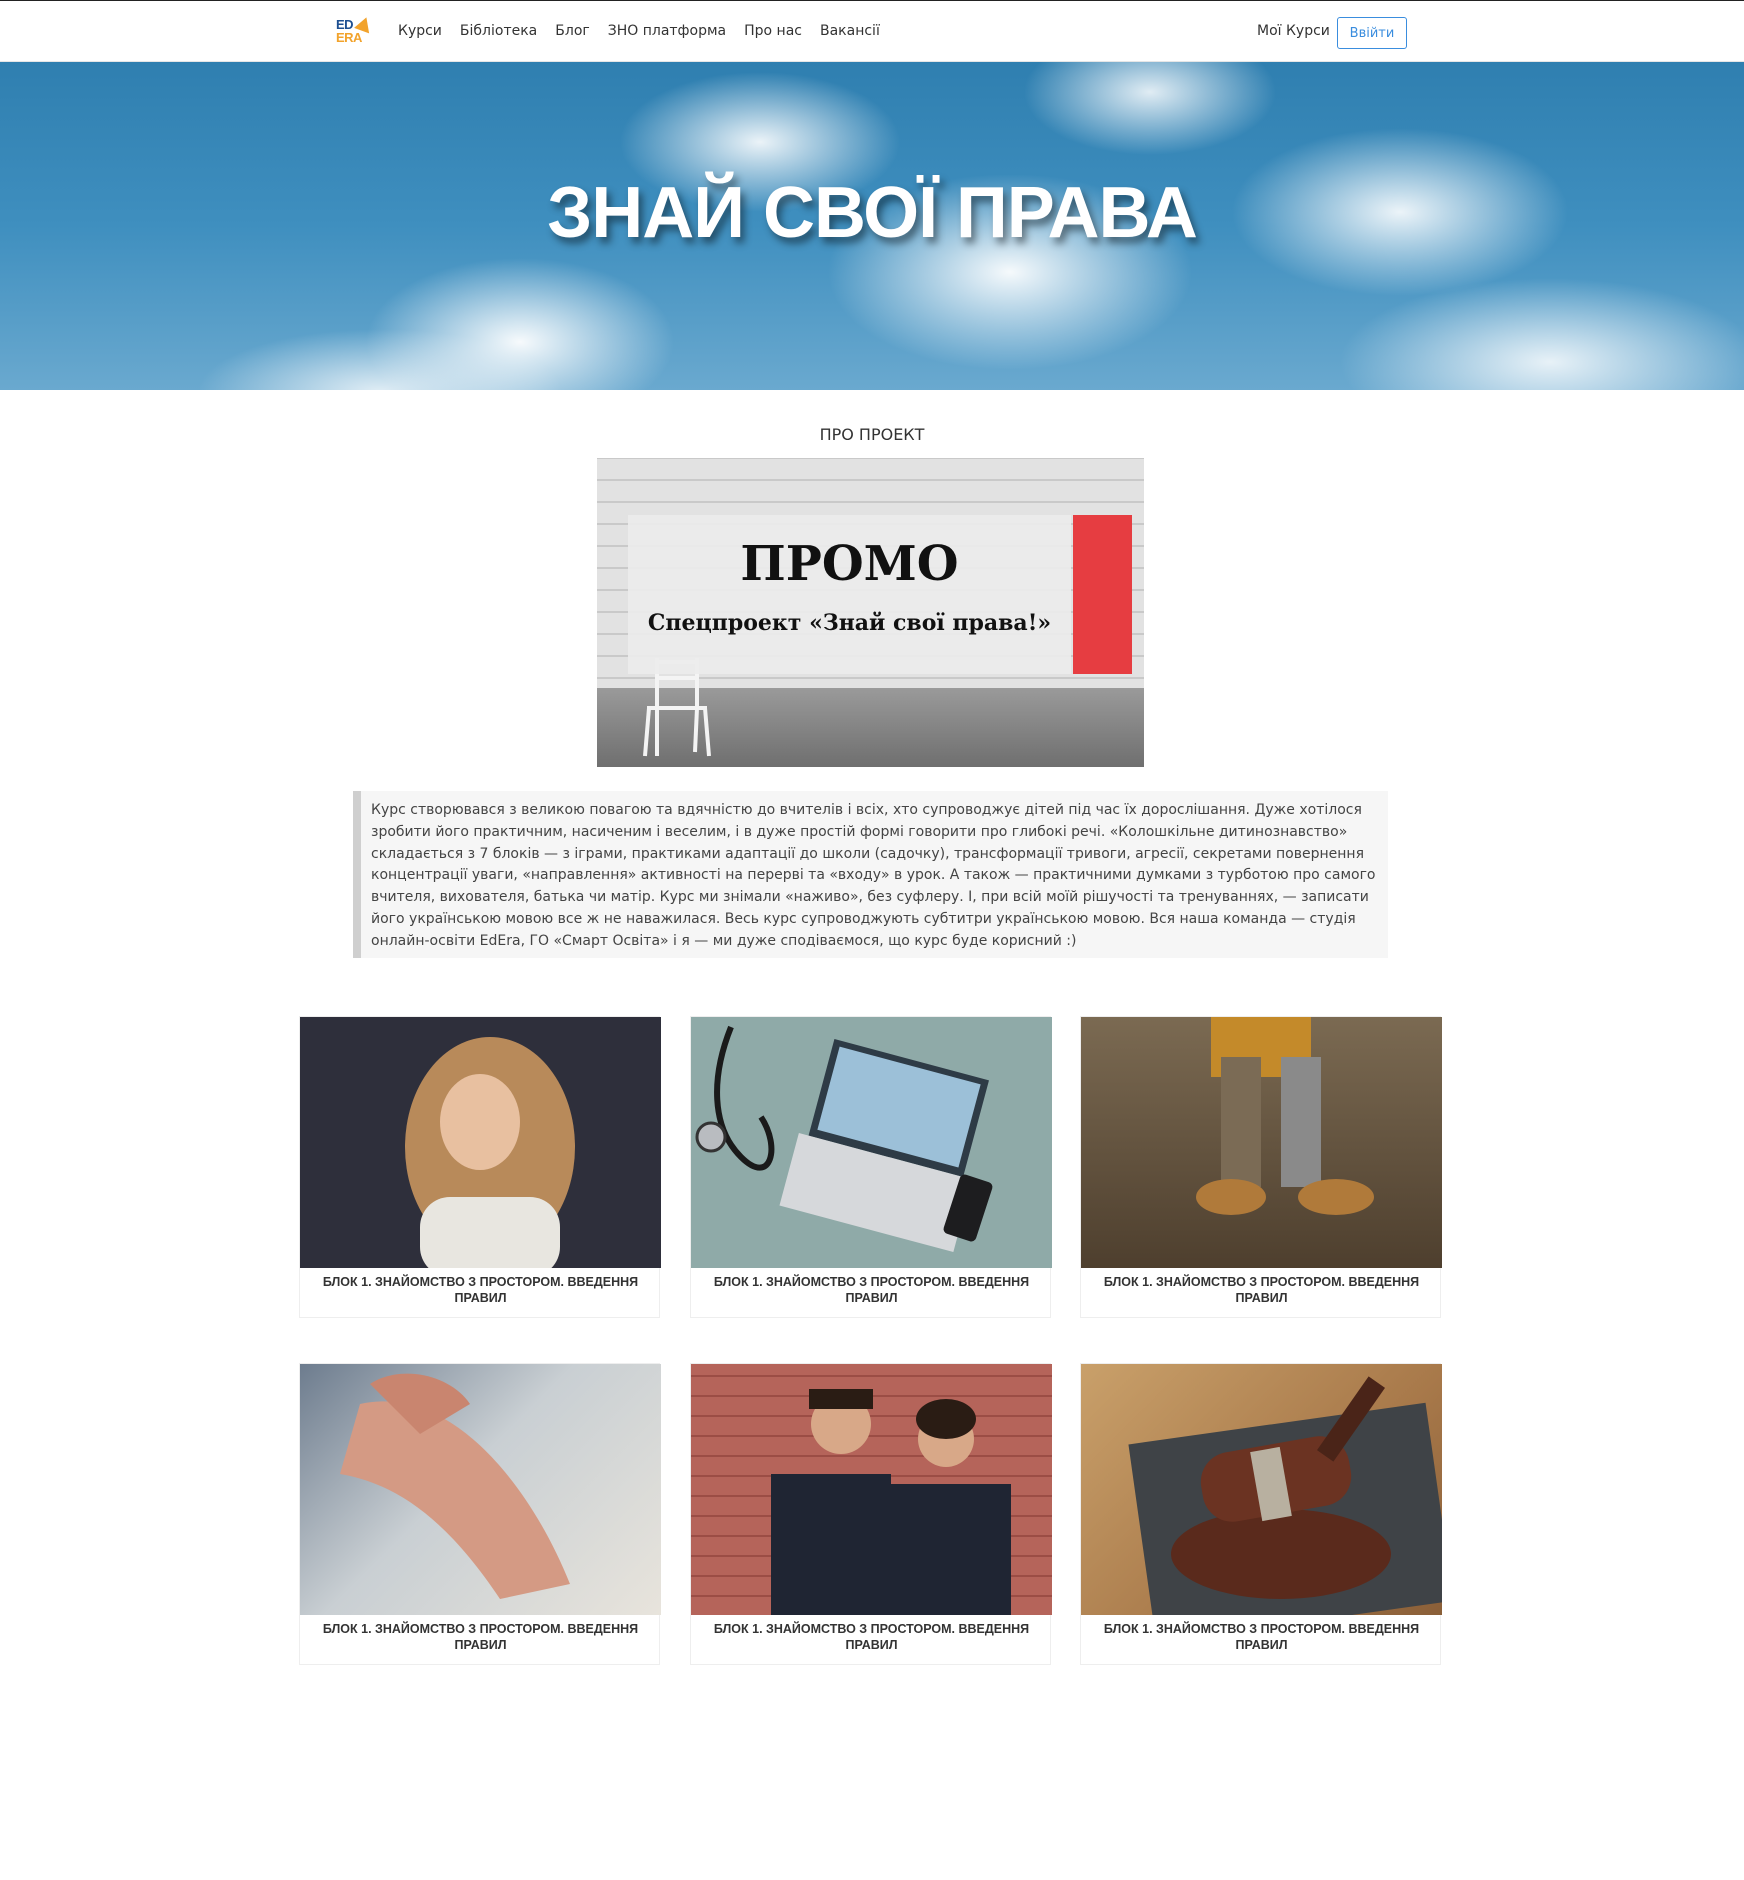 This screenshot has width=1744, height=1880. What do you see at coordinates (1261, 1142) in the screenshot?
I see `block-image-boots-on-ground` at bounding box center [1261, 1142].